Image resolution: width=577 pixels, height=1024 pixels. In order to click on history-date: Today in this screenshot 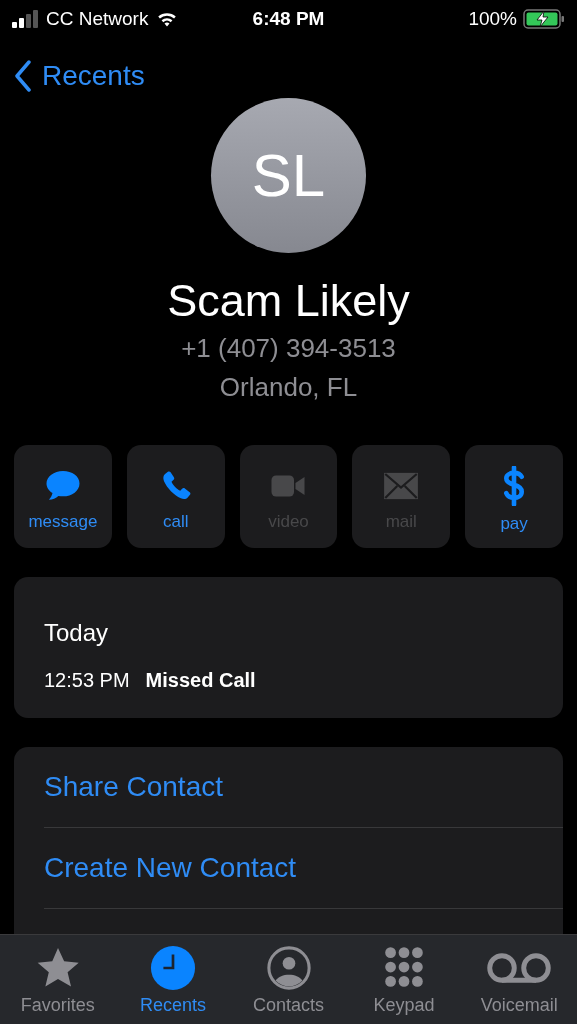, I will do `click(77, 633)`.